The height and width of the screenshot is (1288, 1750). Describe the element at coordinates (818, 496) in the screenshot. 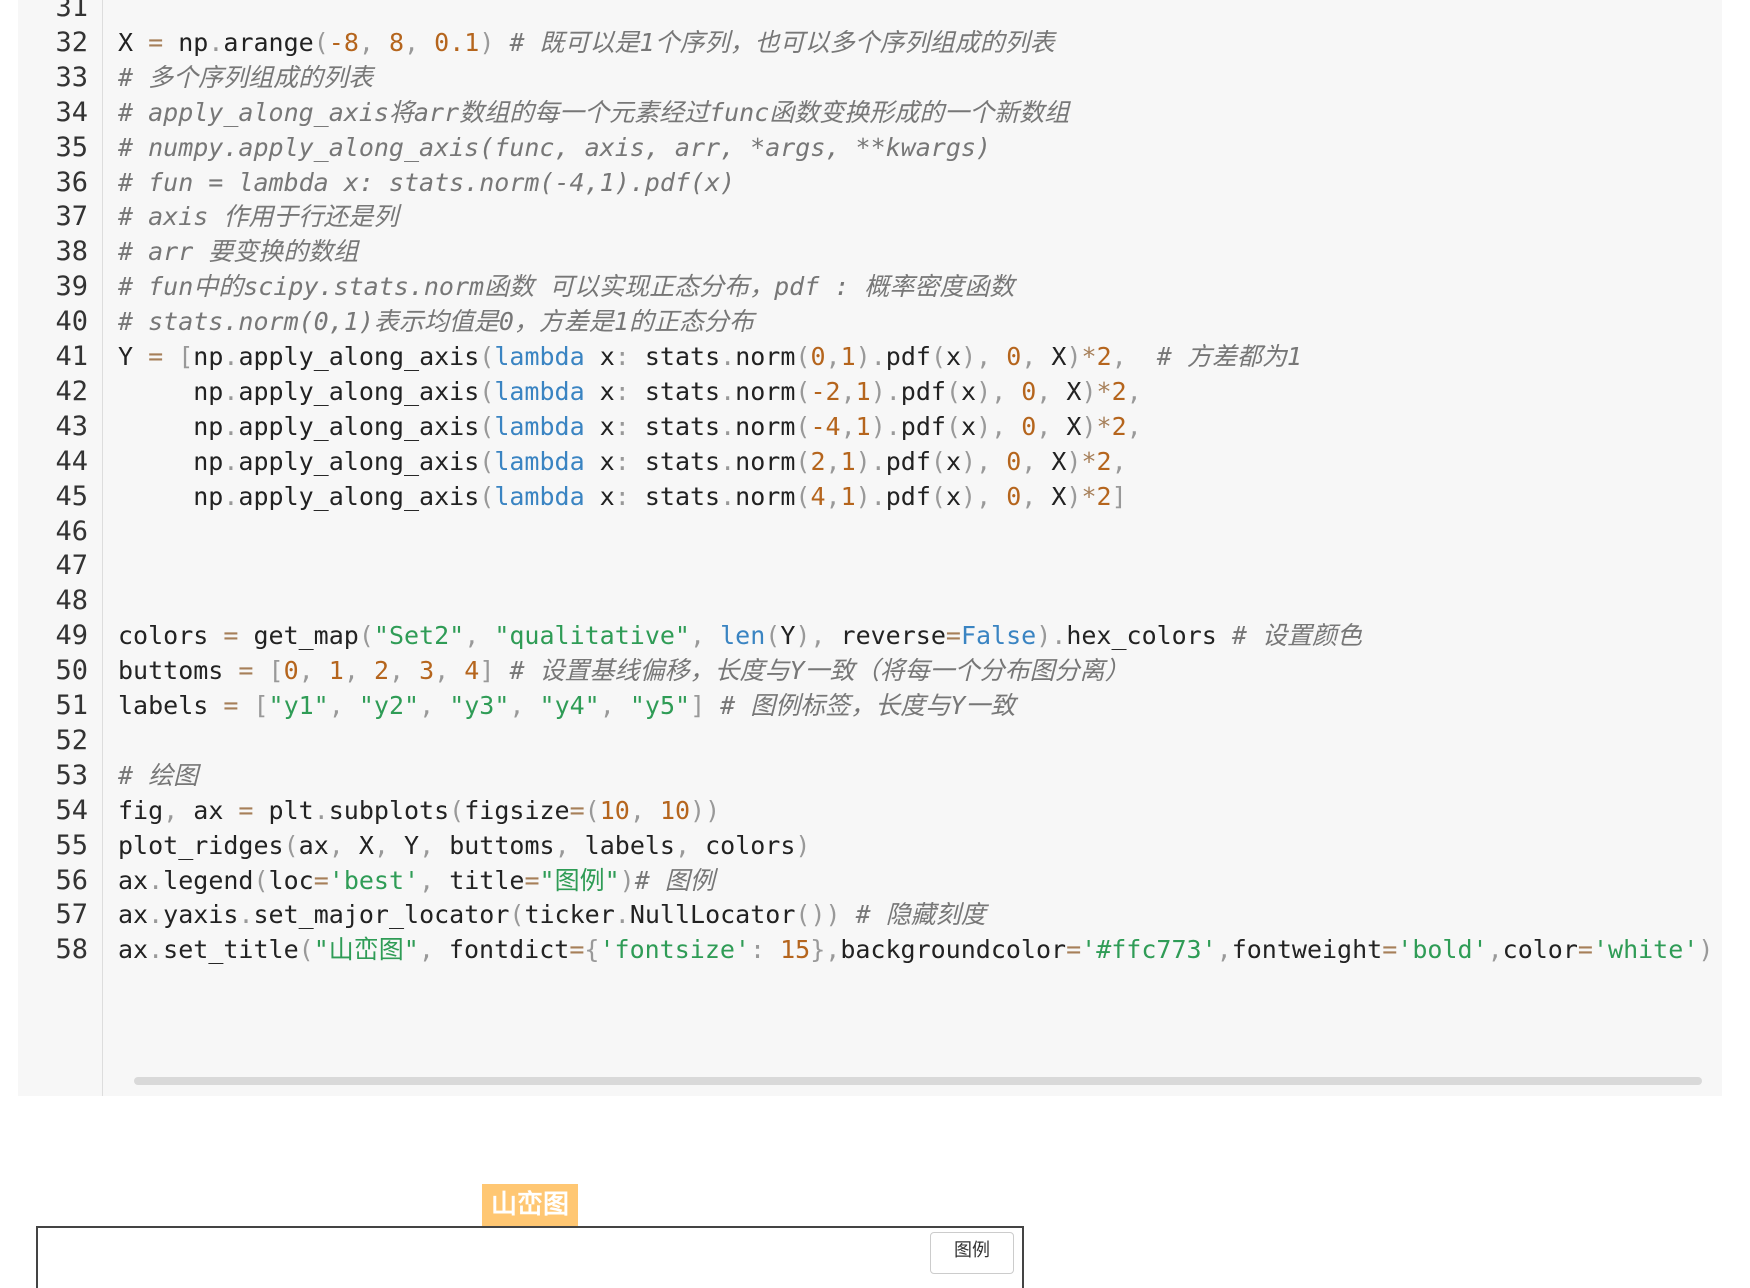

I see `code-token: 4` at that location.